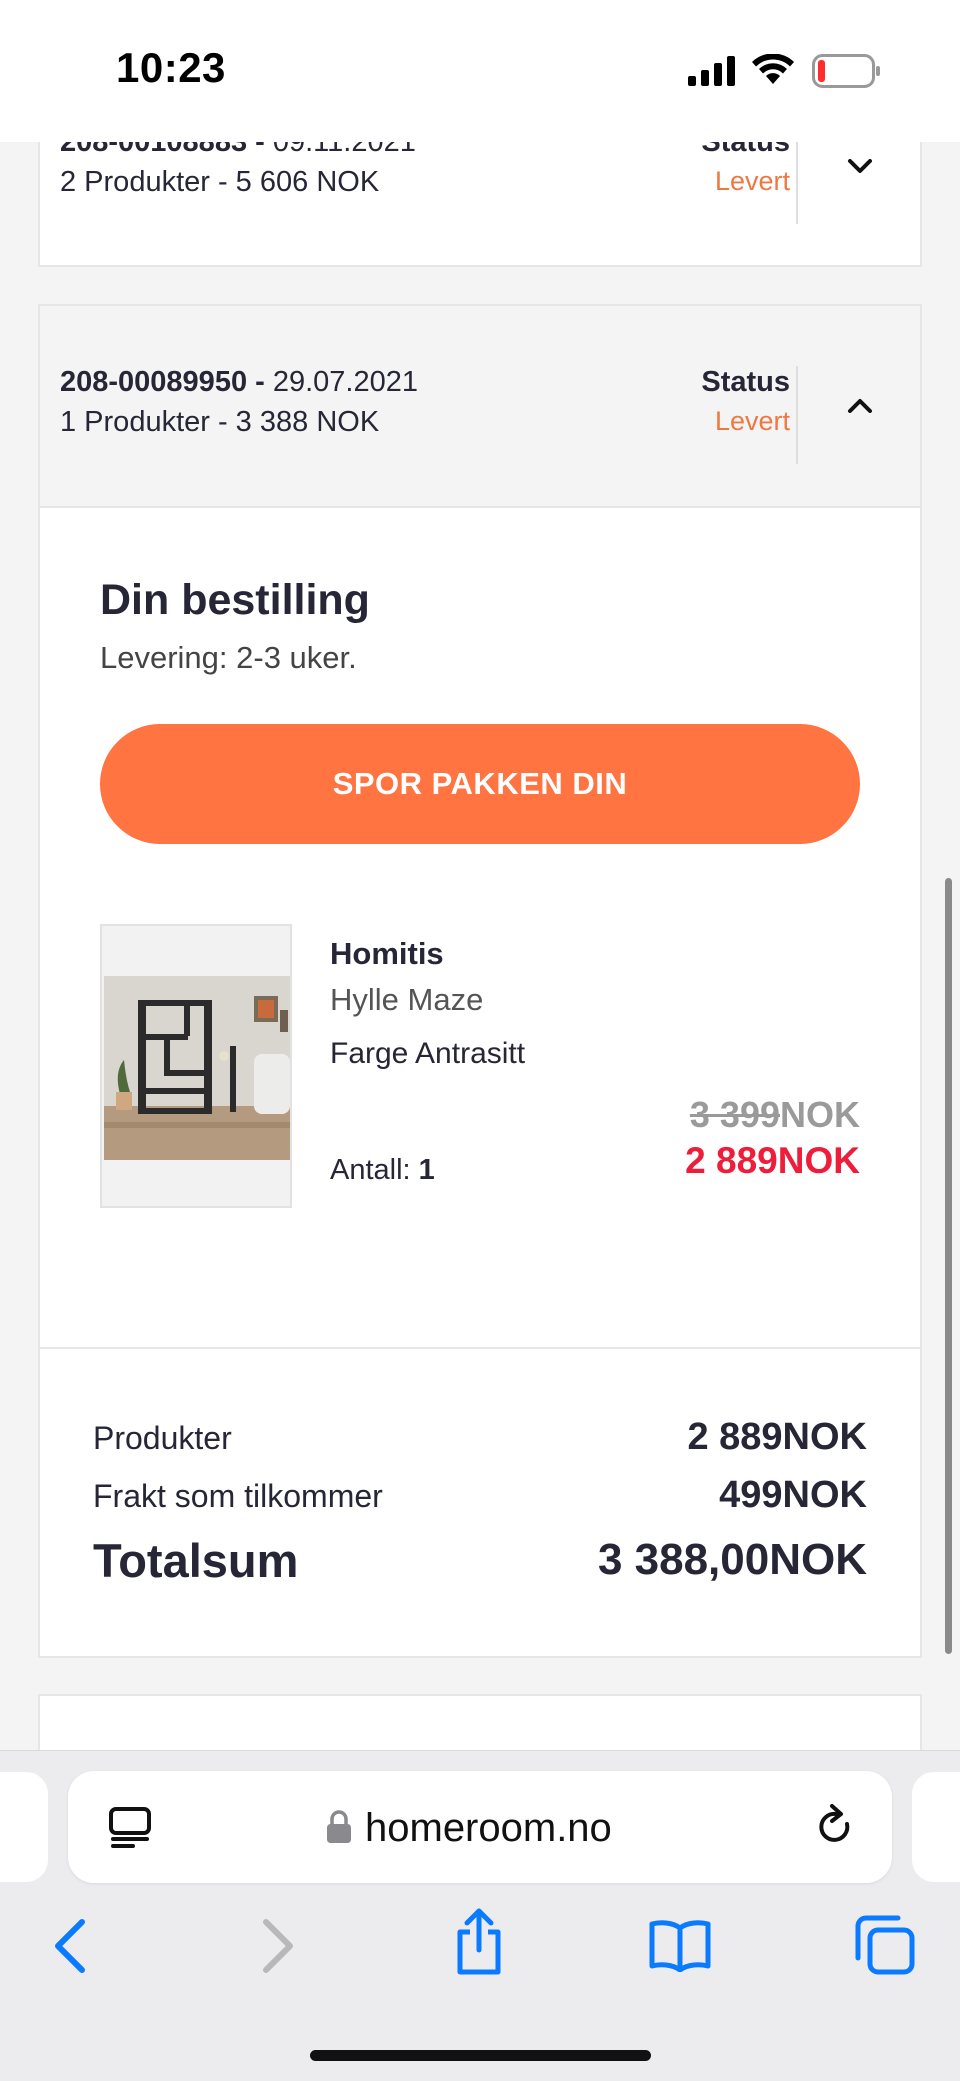  Describe the element at coordinates (735, 1437) in the screenshot. I see `amount: 2 889` at that location.